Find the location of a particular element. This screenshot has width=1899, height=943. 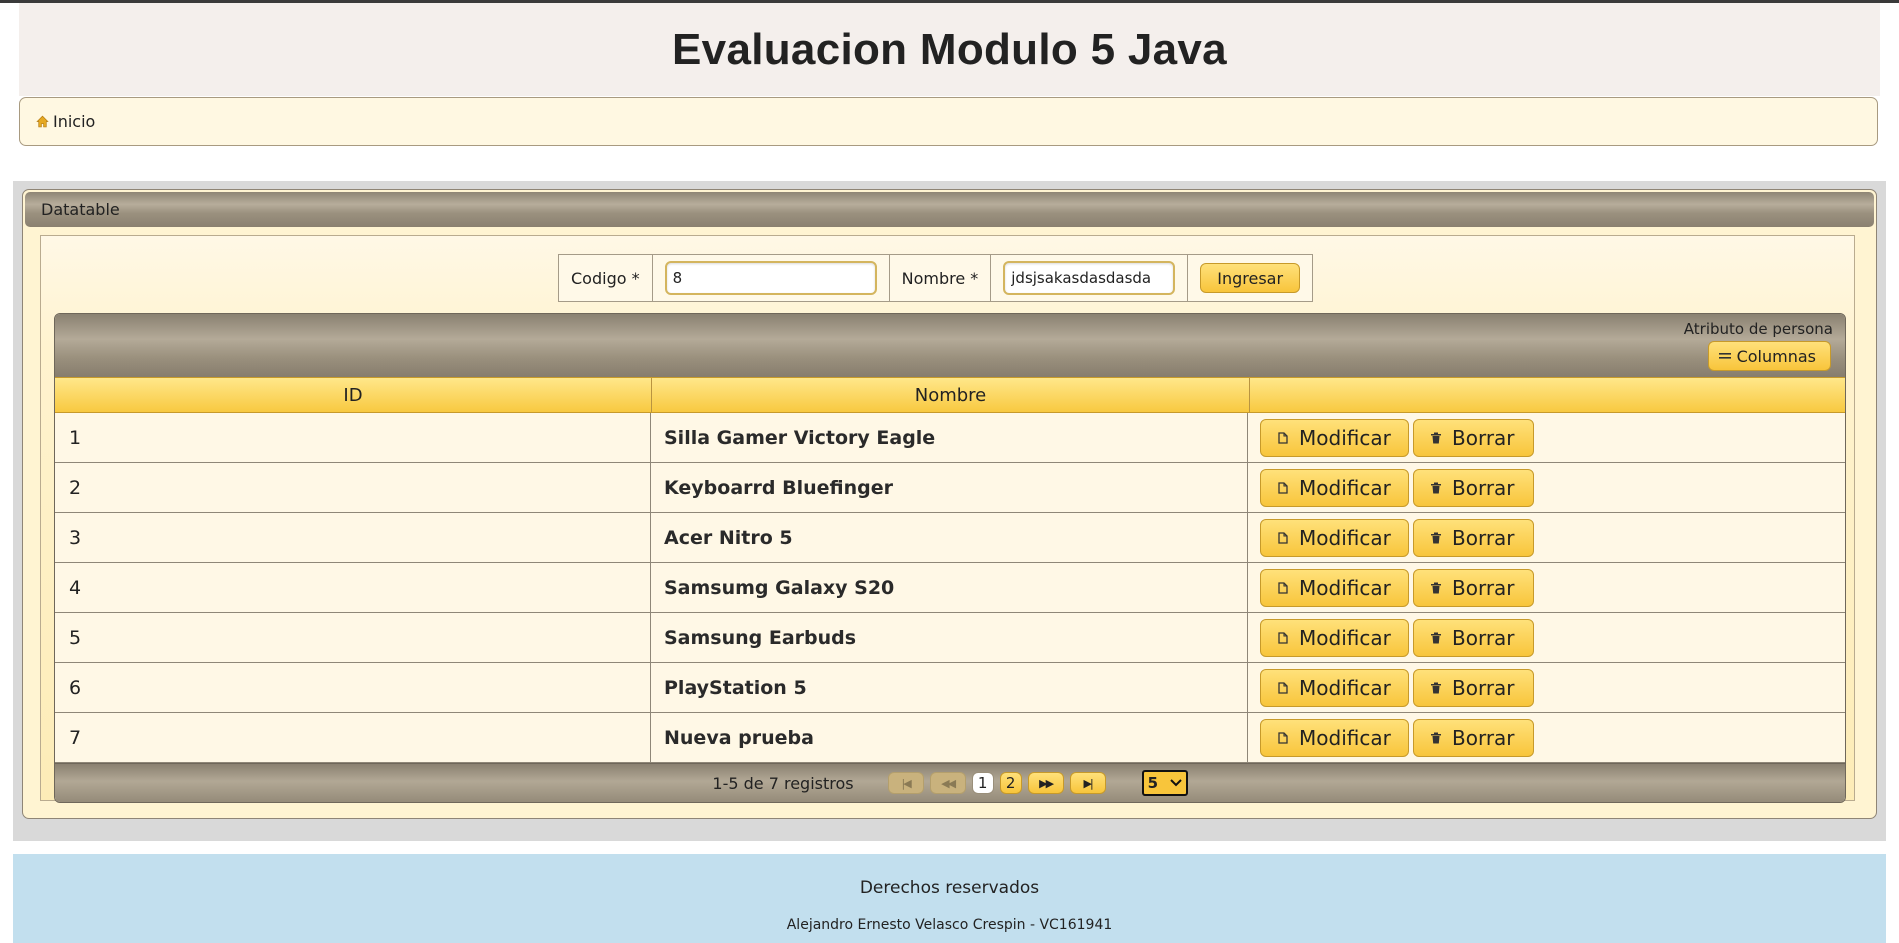

nombre-label-cell: Nombre * is located at coordinates (941, 278).